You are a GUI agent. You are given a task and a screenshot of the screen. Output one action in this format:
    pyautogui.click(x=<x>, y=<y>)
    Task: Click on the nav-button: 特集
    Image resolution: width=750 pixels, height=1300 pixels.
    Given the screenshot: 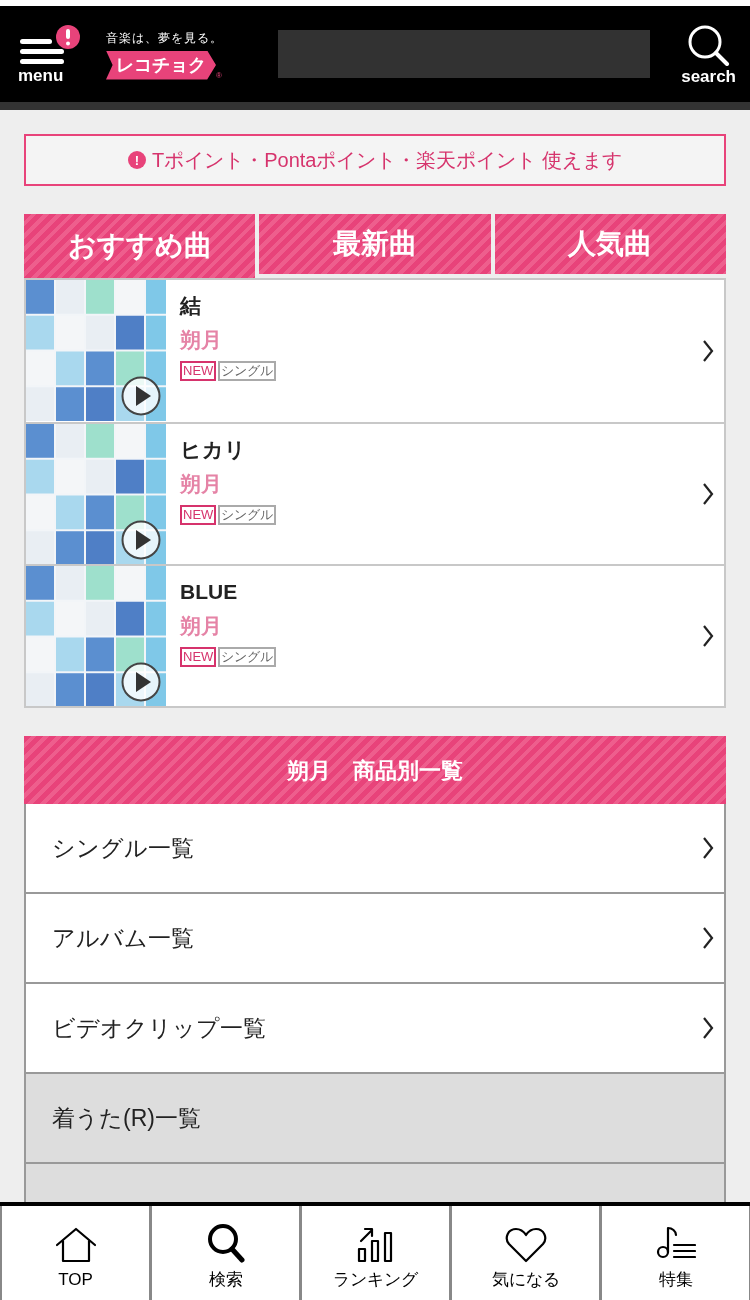 What is the action you would take?
    pyautogui.click(x=675, y=1253)
    